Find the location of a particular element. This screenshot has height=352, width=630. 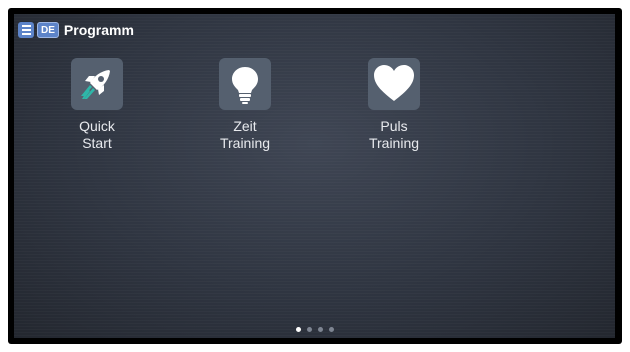

hamburger-menu-icon is located at coordinates (26, 30).